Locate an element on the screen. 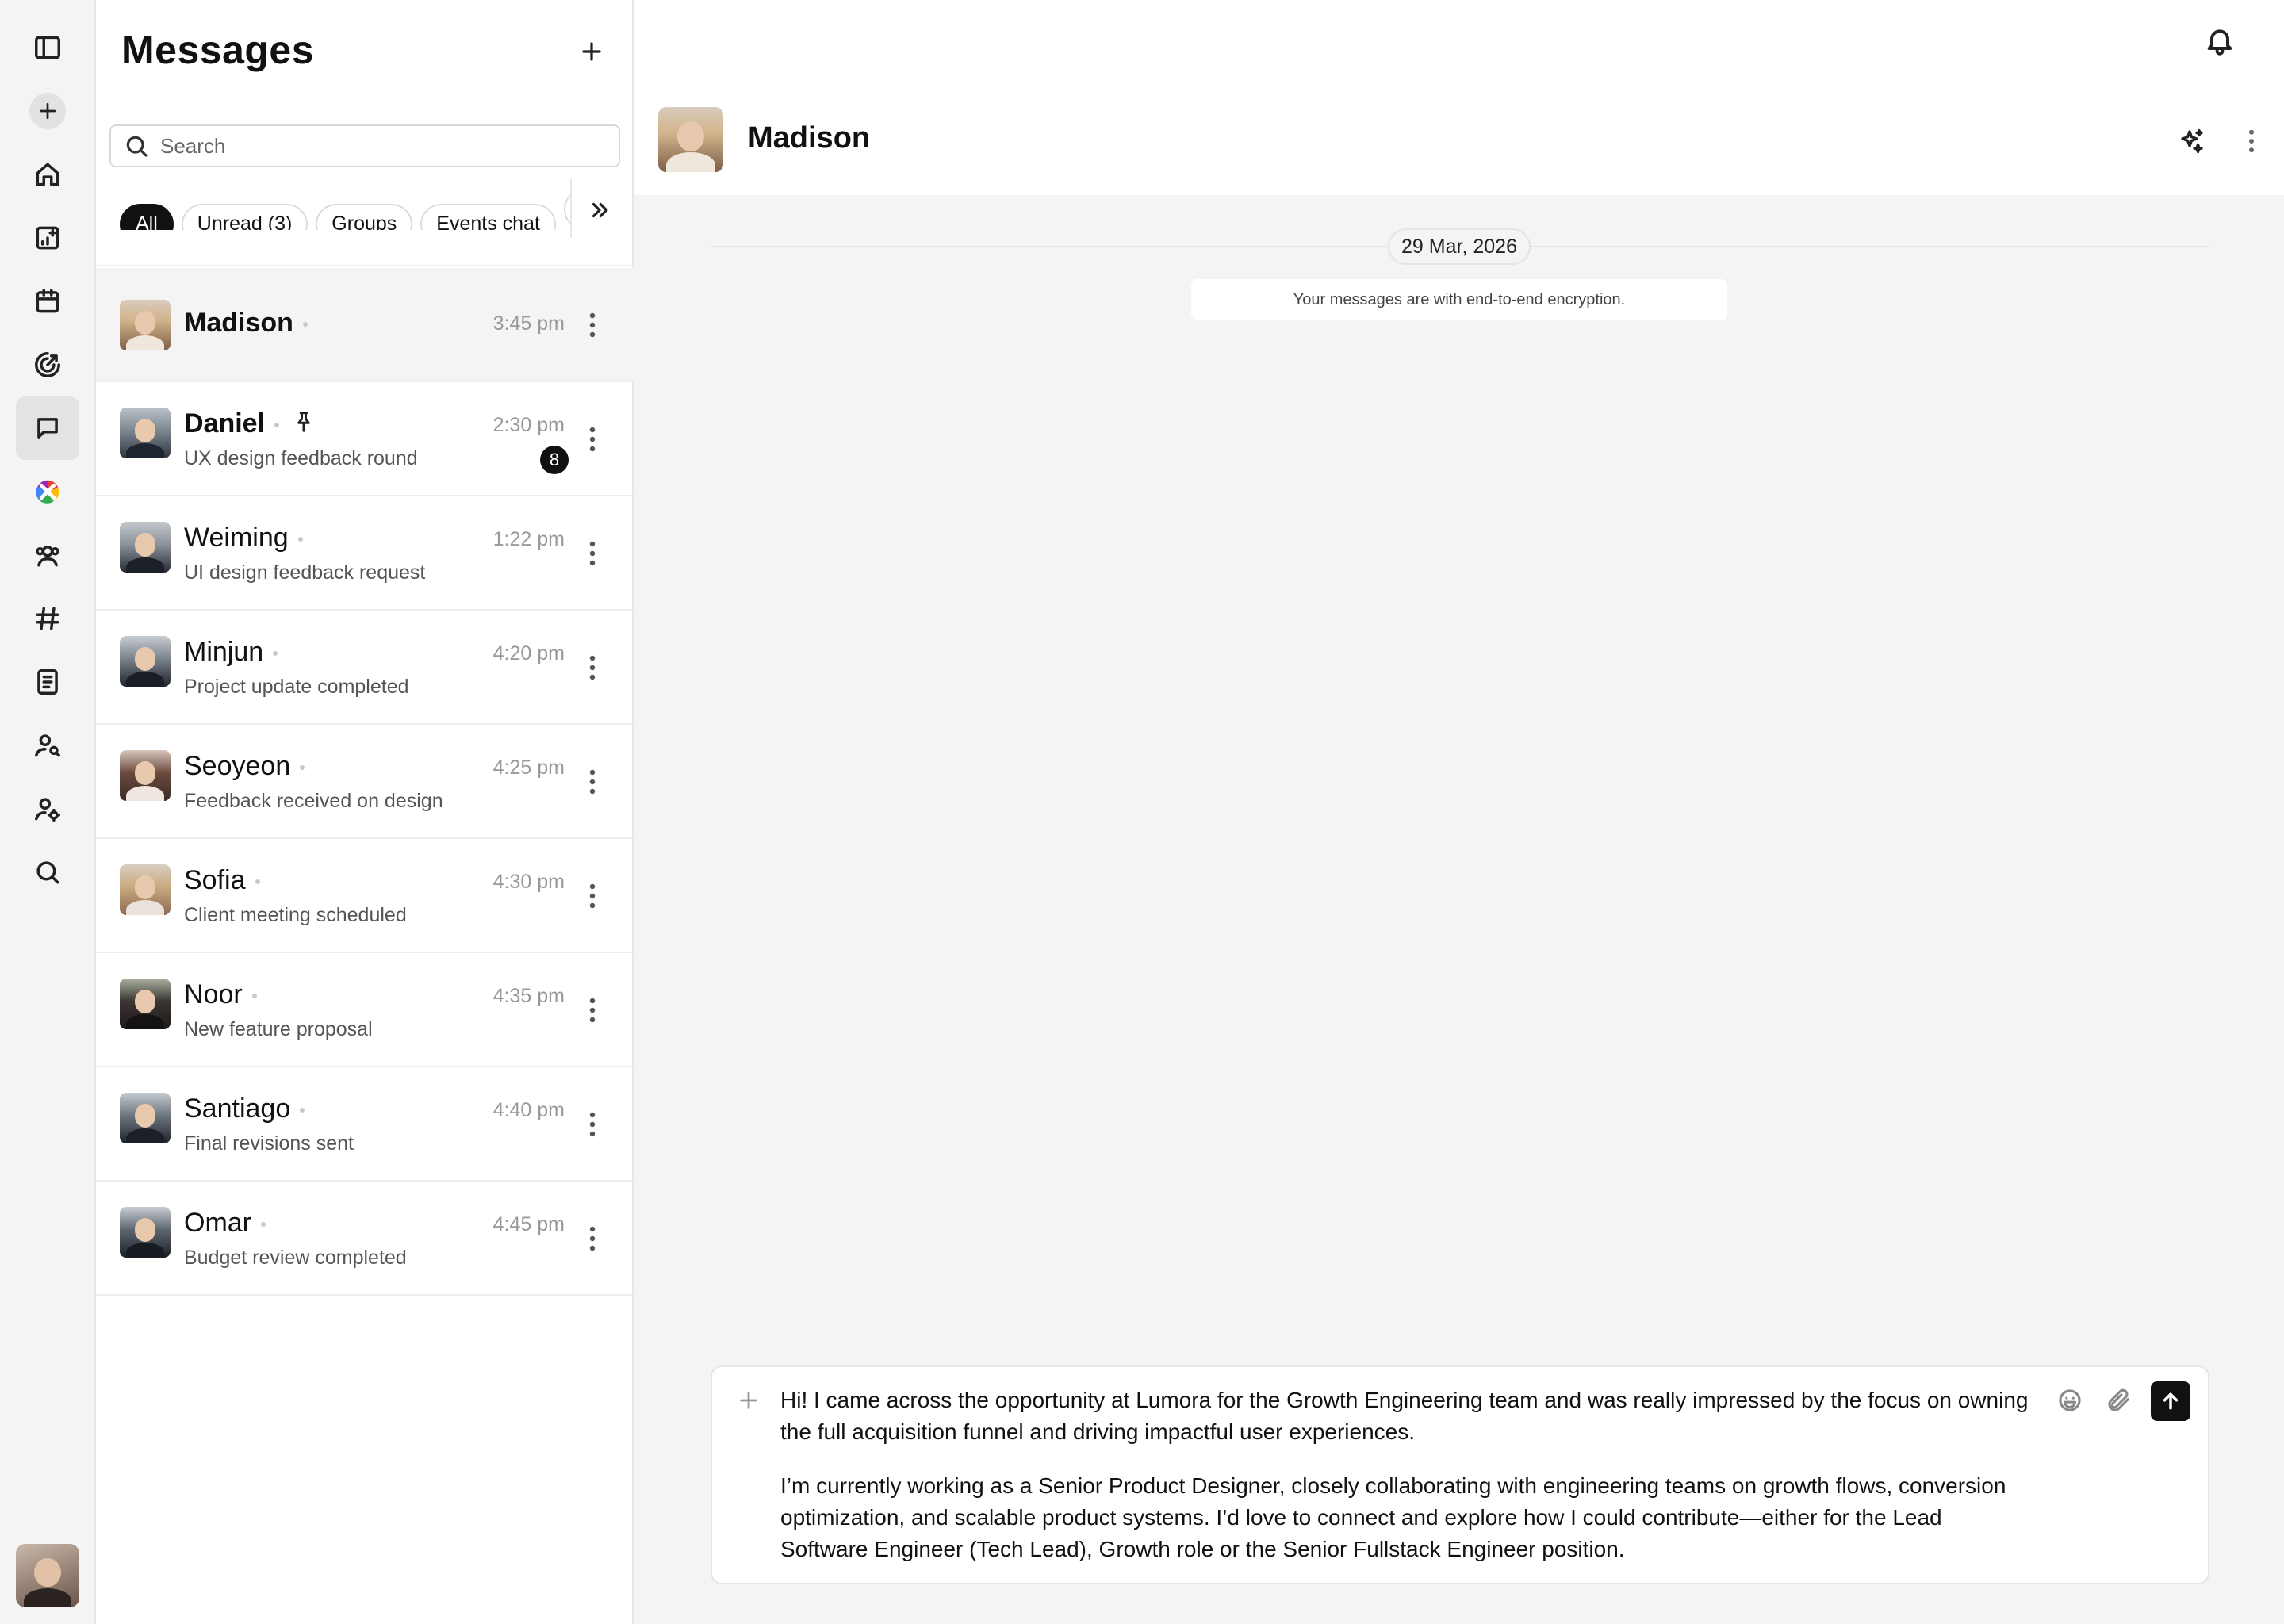  conversation-preview: Client meeting scheduled is located at coordinates (295, 915).